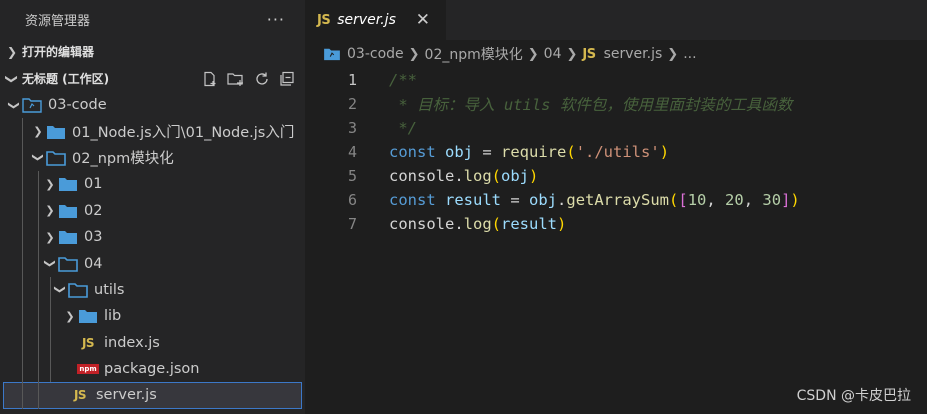  Describe the element at coordinates (152, 51) in the screenshot. I see `open-editors-section: ❯ 打开的编辑器` at that location.